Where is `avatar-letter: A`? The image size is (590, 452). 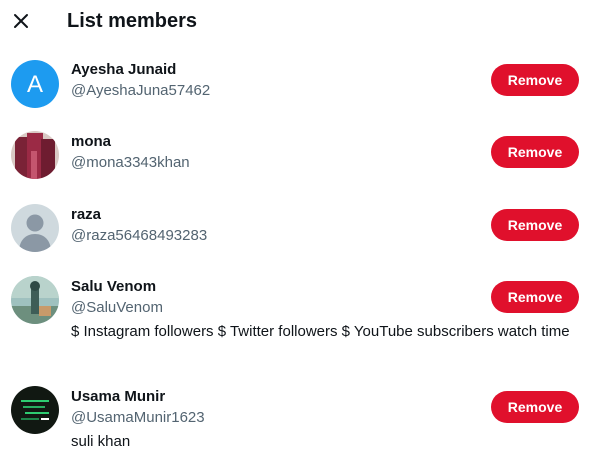 avatar-letter: A is located at coordinates (35, 84).